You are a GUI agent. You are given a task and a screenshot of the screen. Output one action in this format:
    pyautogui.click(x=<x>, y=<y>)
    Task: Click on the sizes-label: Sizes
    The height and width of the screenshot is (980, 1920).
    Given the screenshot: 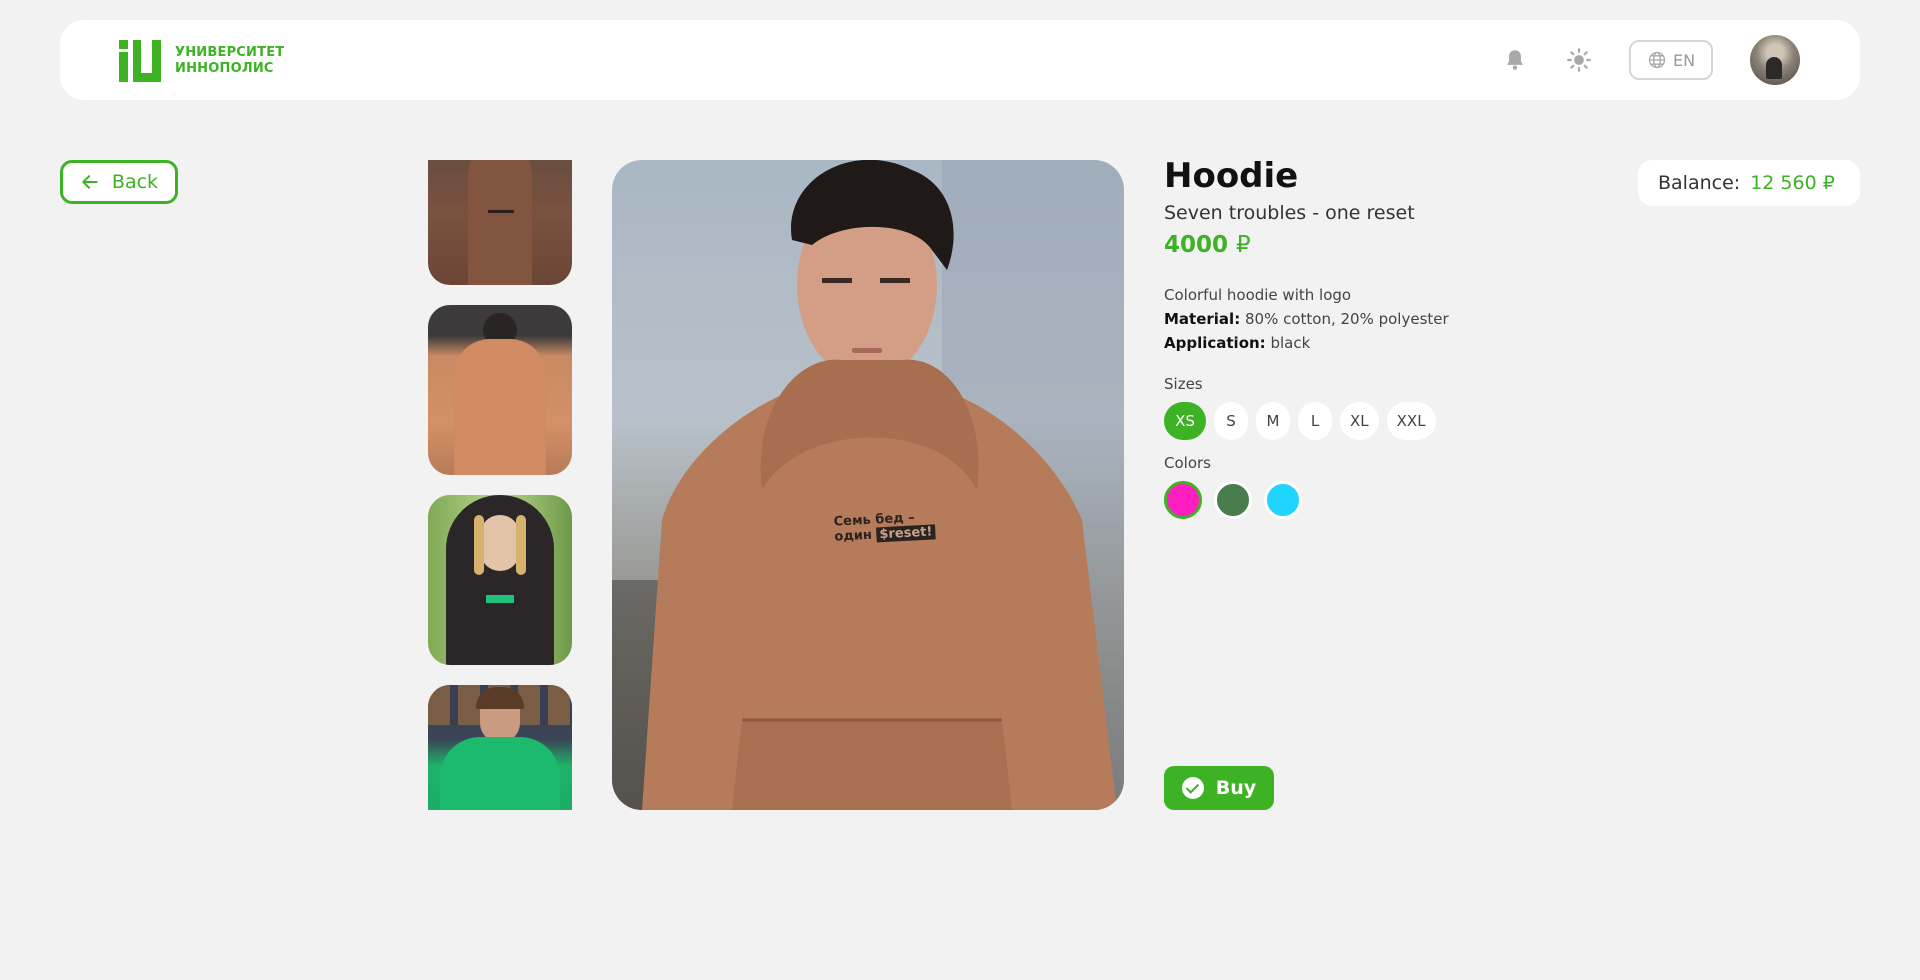 What is the action you would take?
    pyautogui.click(x=1183, y=384)
    